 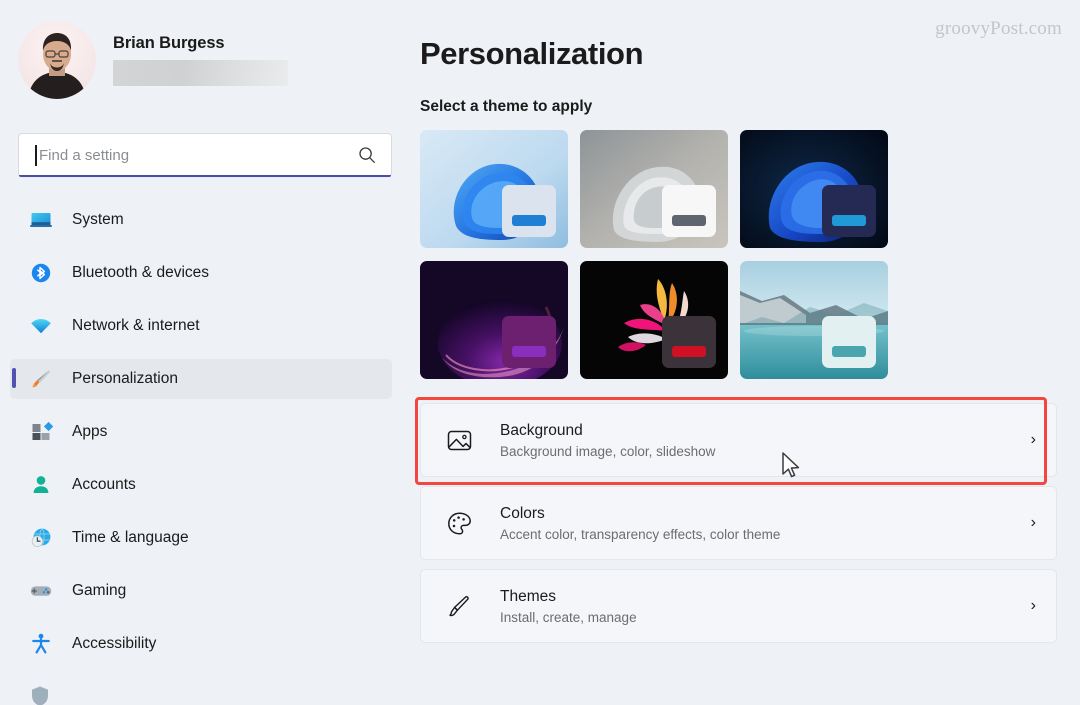 I want to click on shield-icon, so click(x=40, y=695).